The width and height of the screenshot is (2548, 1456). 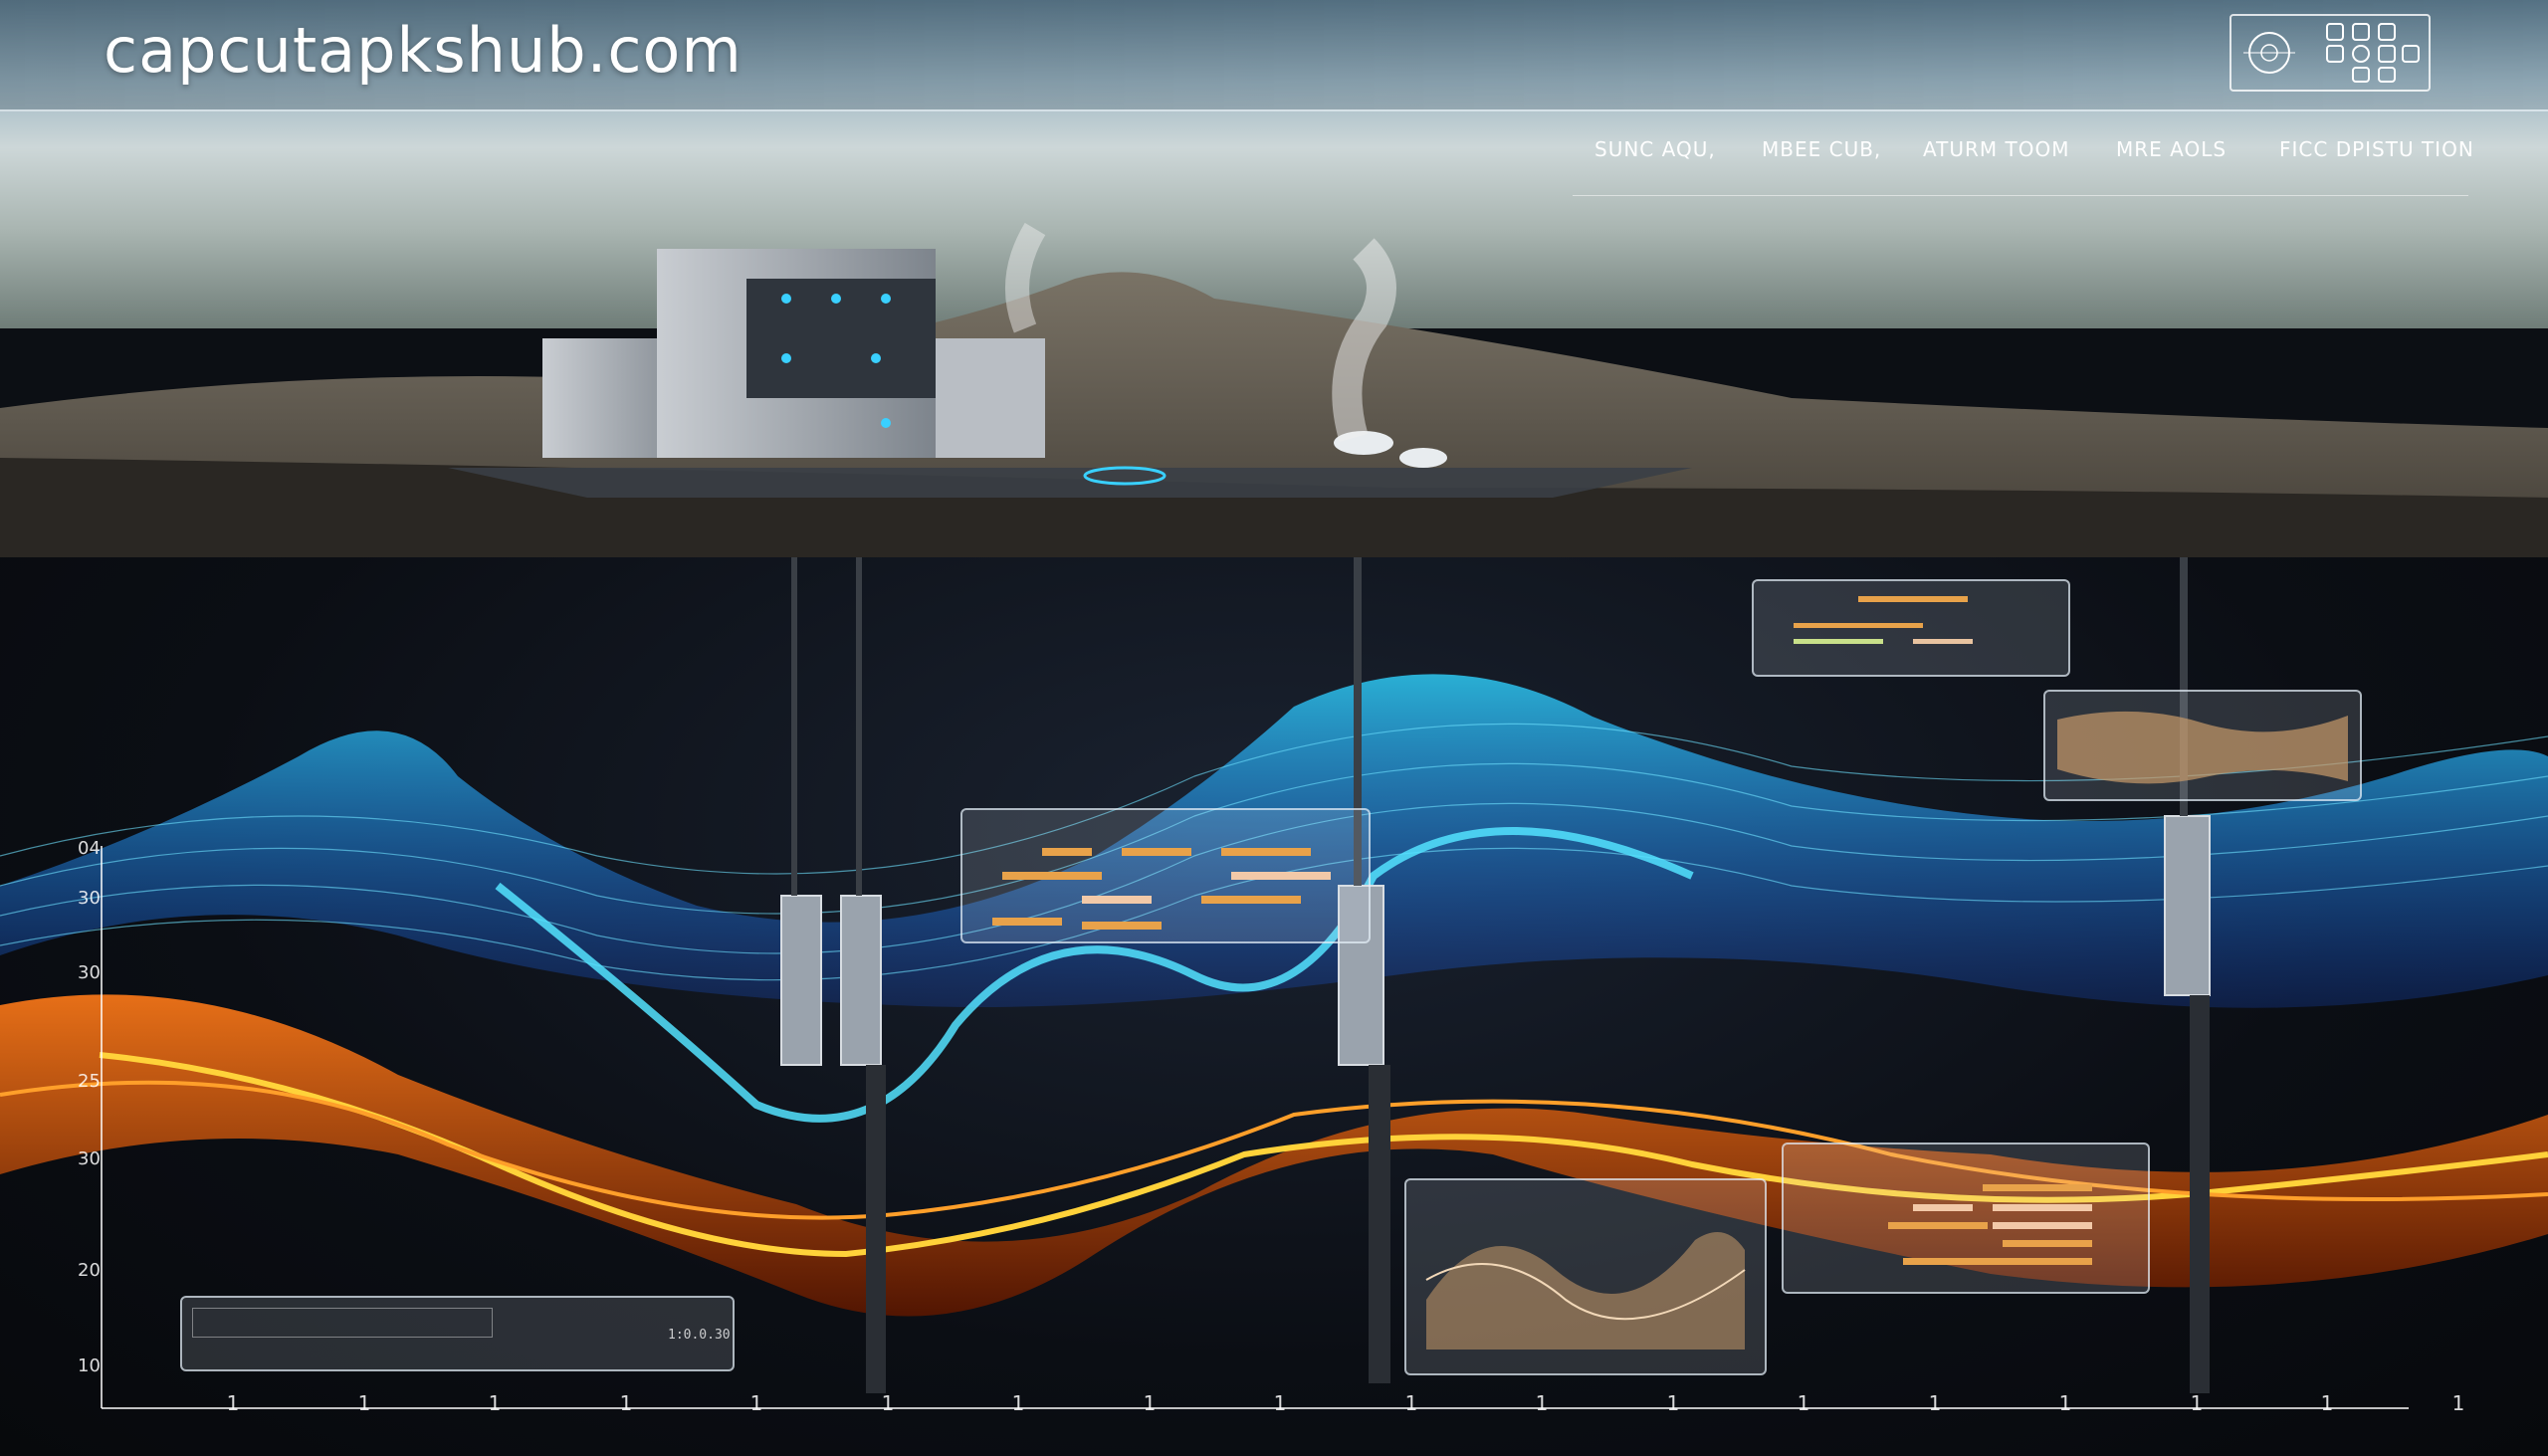 I want to click on heatmap-panel-right, so click(x=2202, y=745).